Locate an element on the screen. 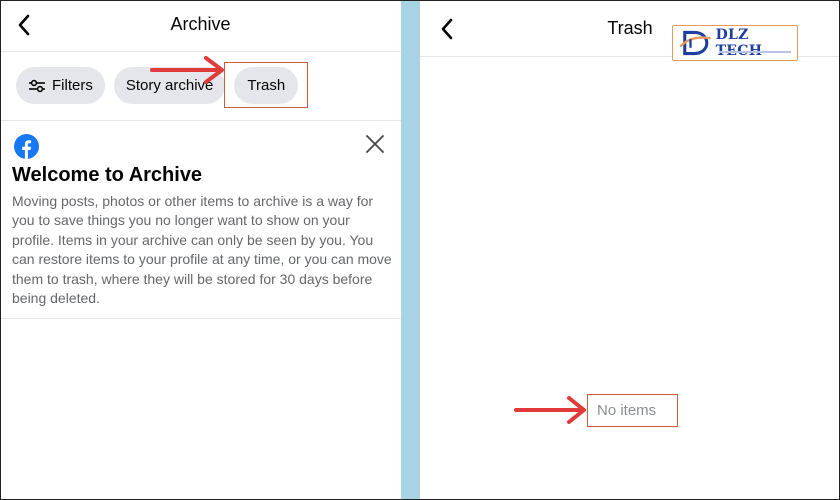 The image size is (840, 500). welcome-title: Welcome to Archive is located at coordinates (107, 175).